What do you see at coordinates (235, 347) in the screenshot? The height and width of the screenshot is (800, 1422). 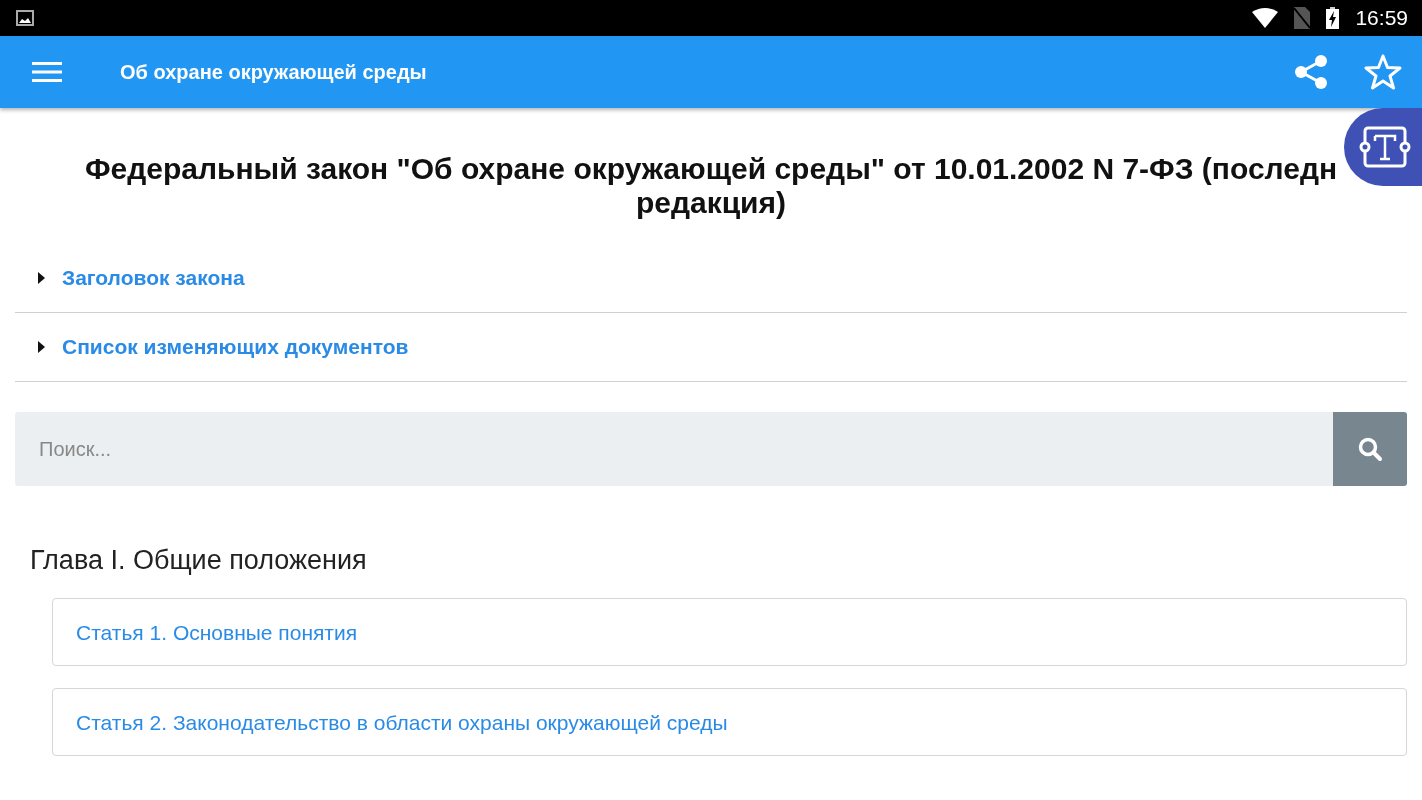 I see `section-toggle: Список изменяющих документов` at bounding box center [235, 347].